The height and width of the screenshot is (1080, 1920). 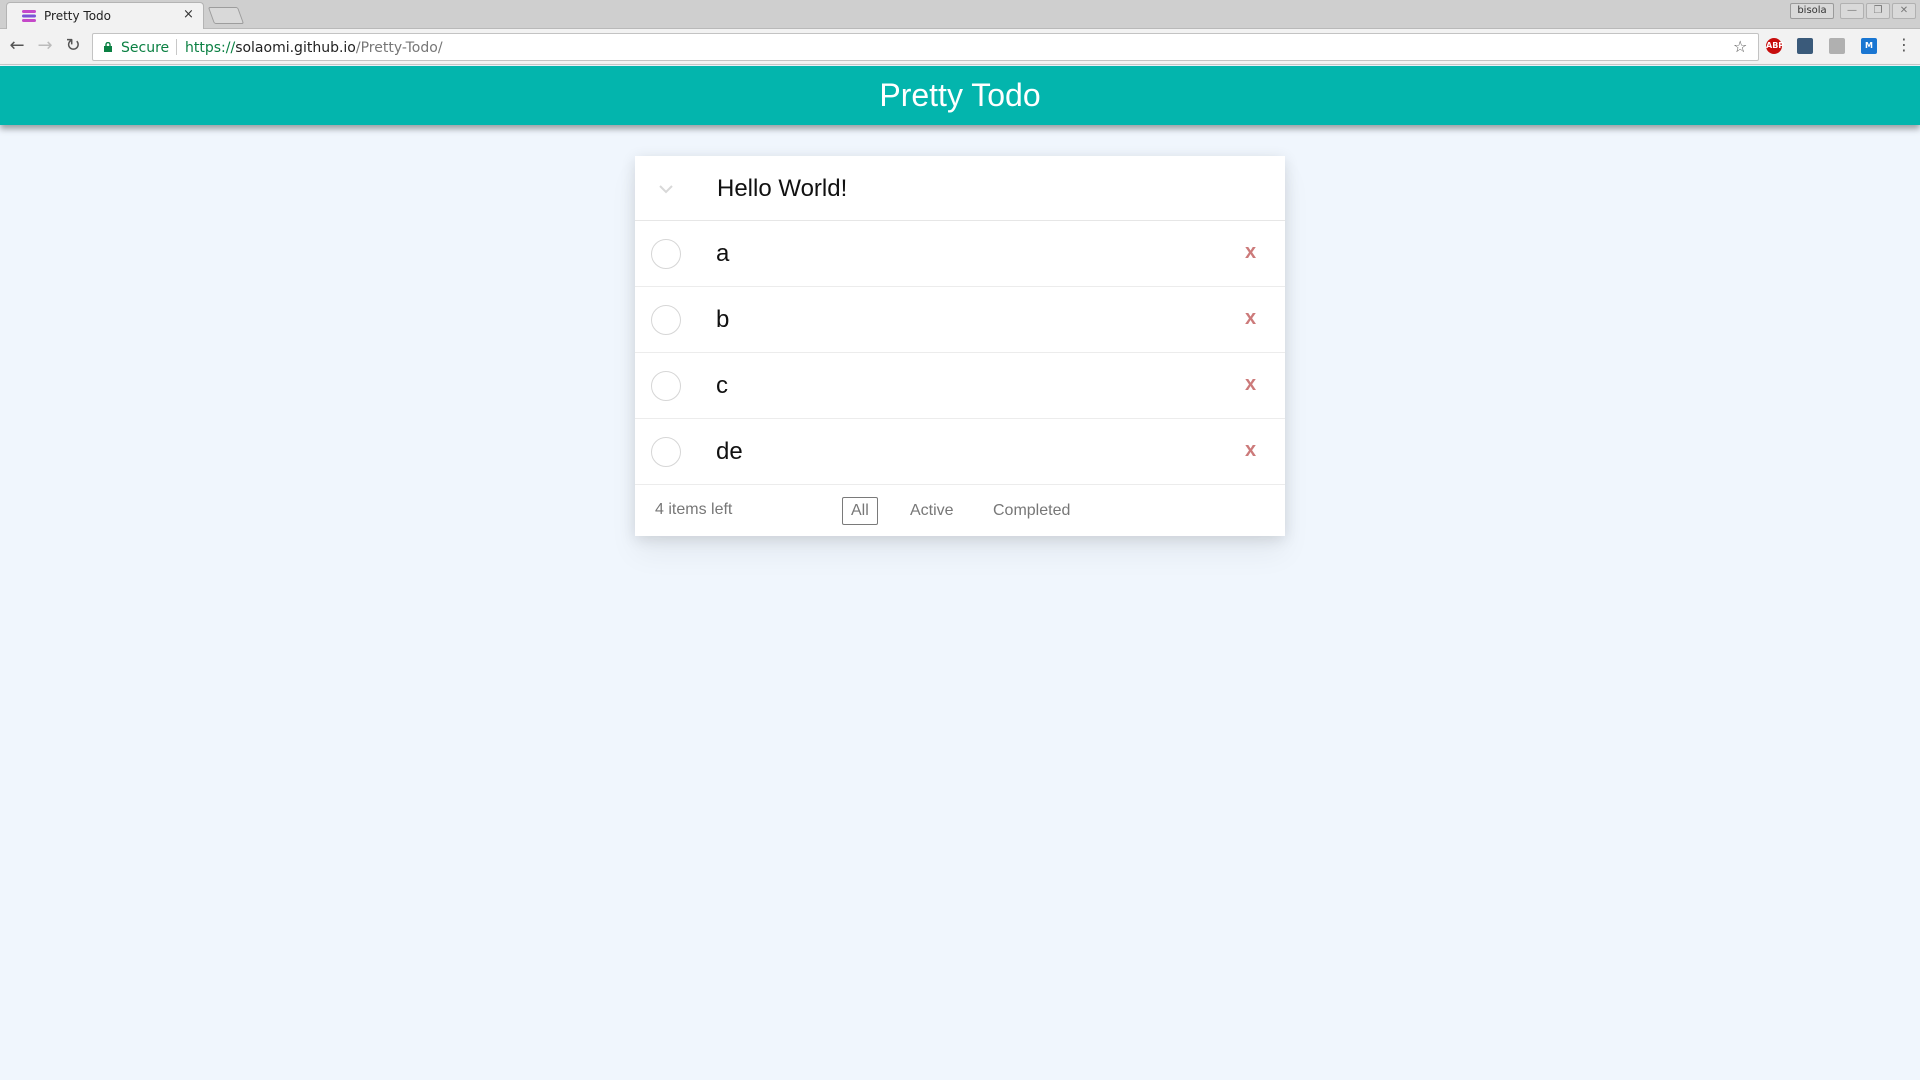 I want to click on app-header: Pretty Todo, so click(x=960, y=95).